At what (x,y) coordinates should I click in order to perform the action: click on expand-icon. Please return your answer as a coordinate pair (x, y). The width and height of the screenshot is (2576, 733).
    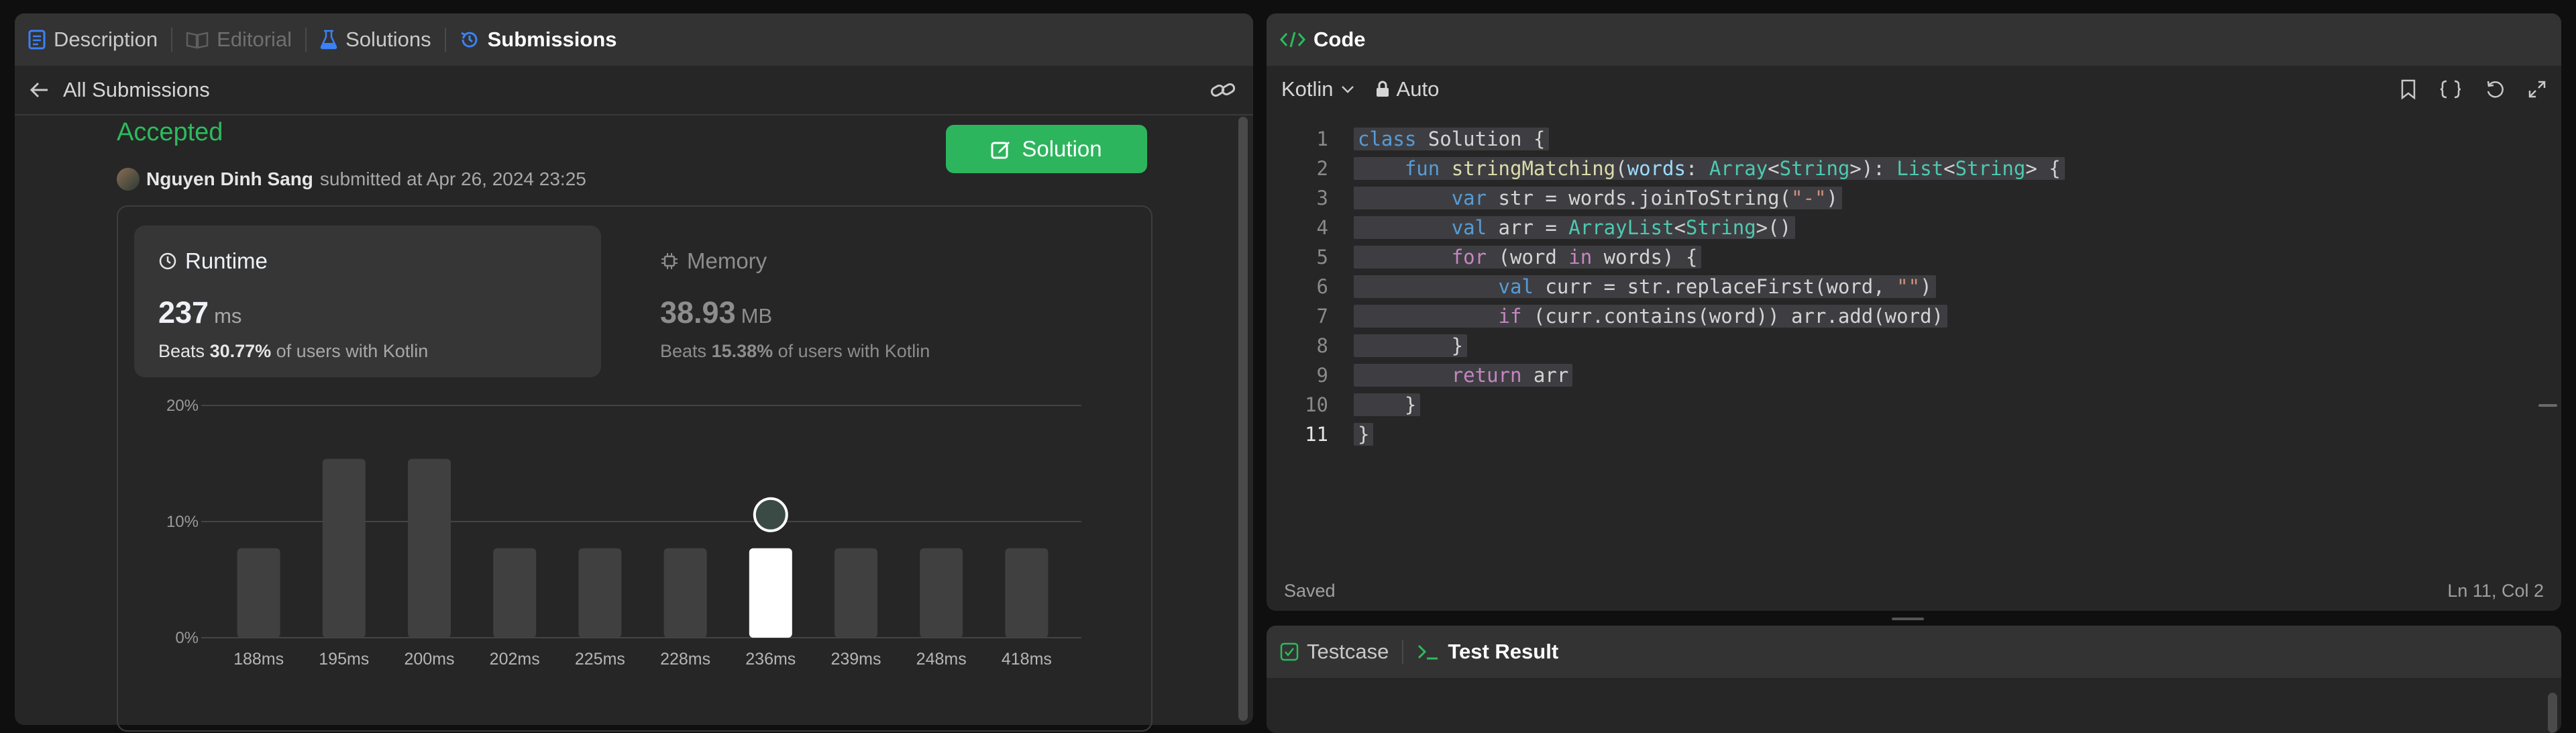
    Looking at the image, I should click on (2537, 89).